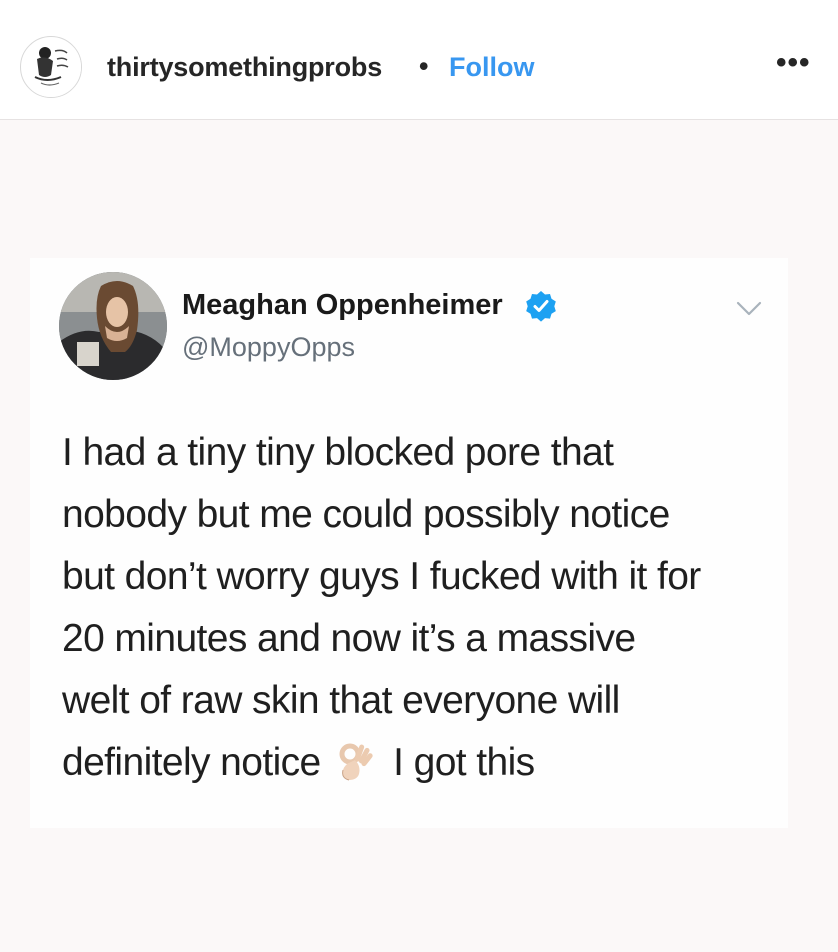 Image resolution: width=838 pixels, height=952 pixels. What do you see at coordinates (268, 347) in the screenshot?
I see `tweet-handle: @MoppyOpps` at bounding box center [268, 347].